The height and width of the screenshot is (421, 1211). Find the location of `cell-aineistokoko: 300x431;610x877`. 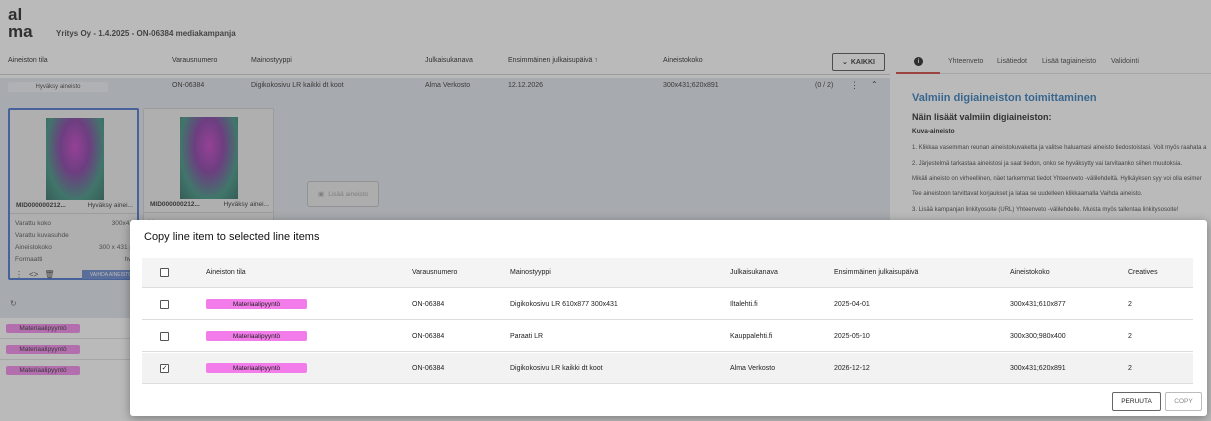

cell-aineistokoko: 300x431;610x877 is located at coordinates (1038, 304).